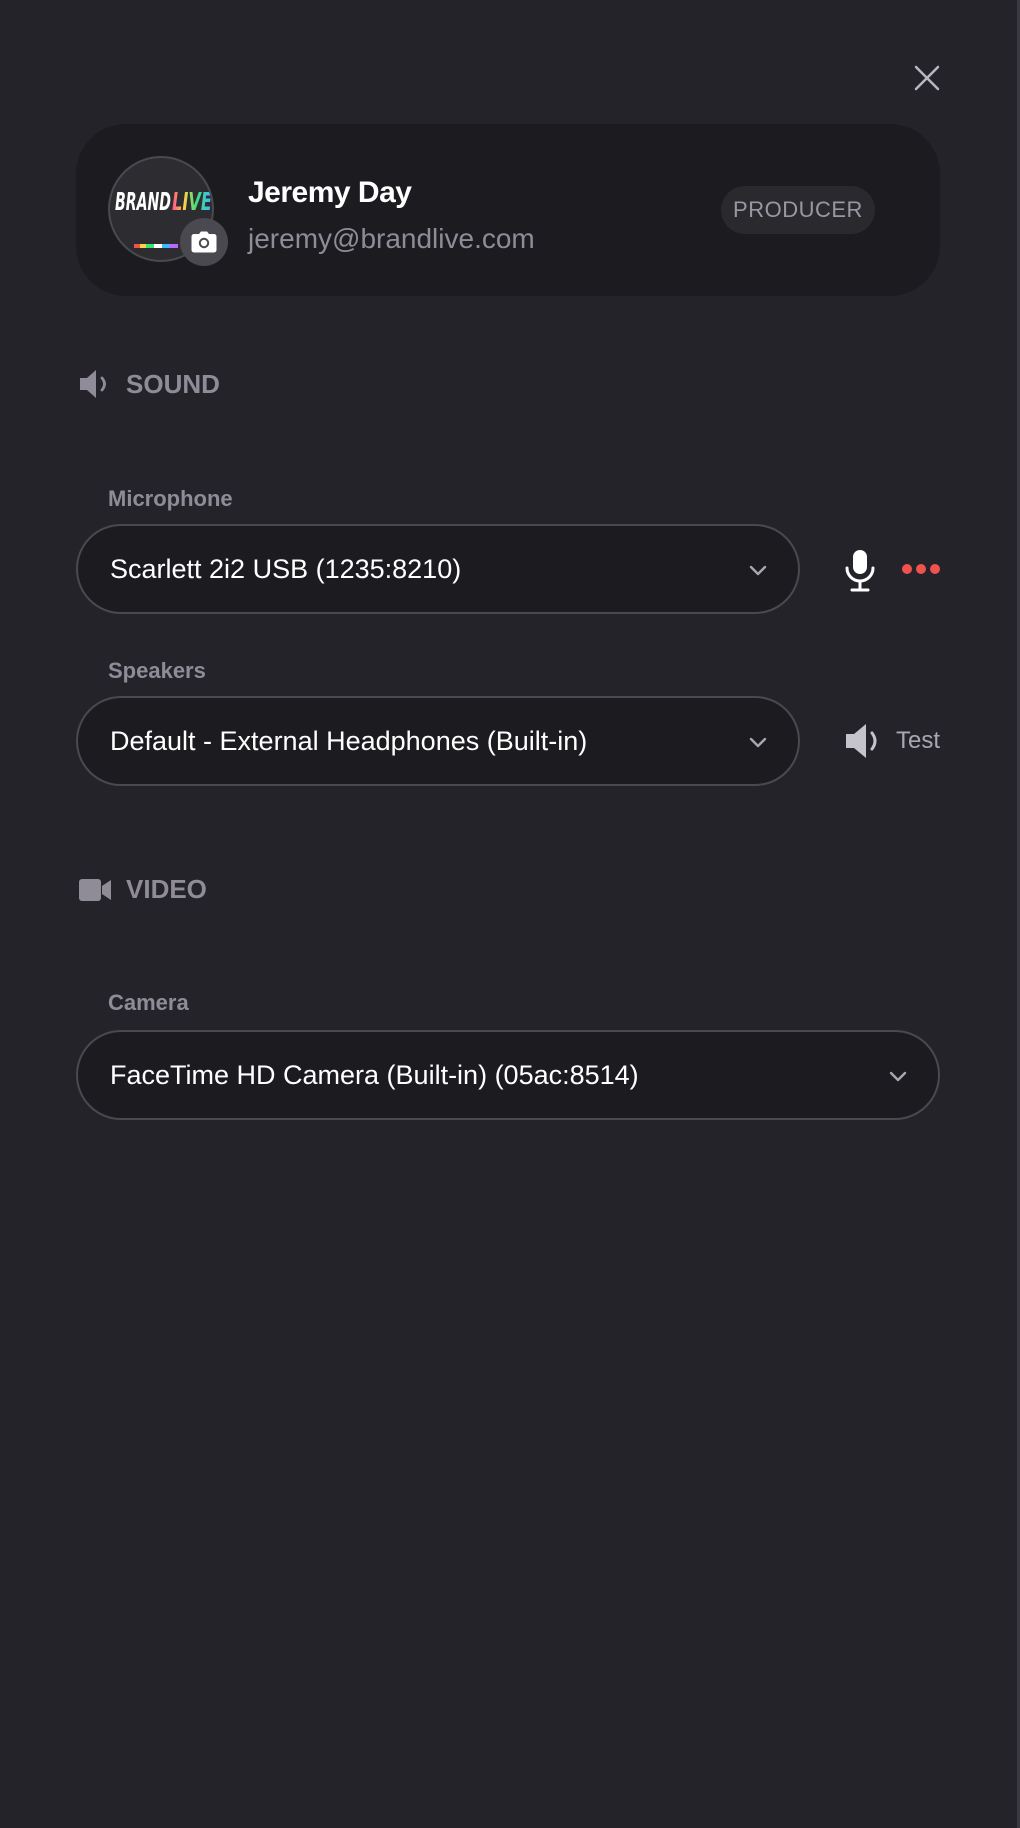  I want to click on test-speakers-button: Test, so click(892, 741).